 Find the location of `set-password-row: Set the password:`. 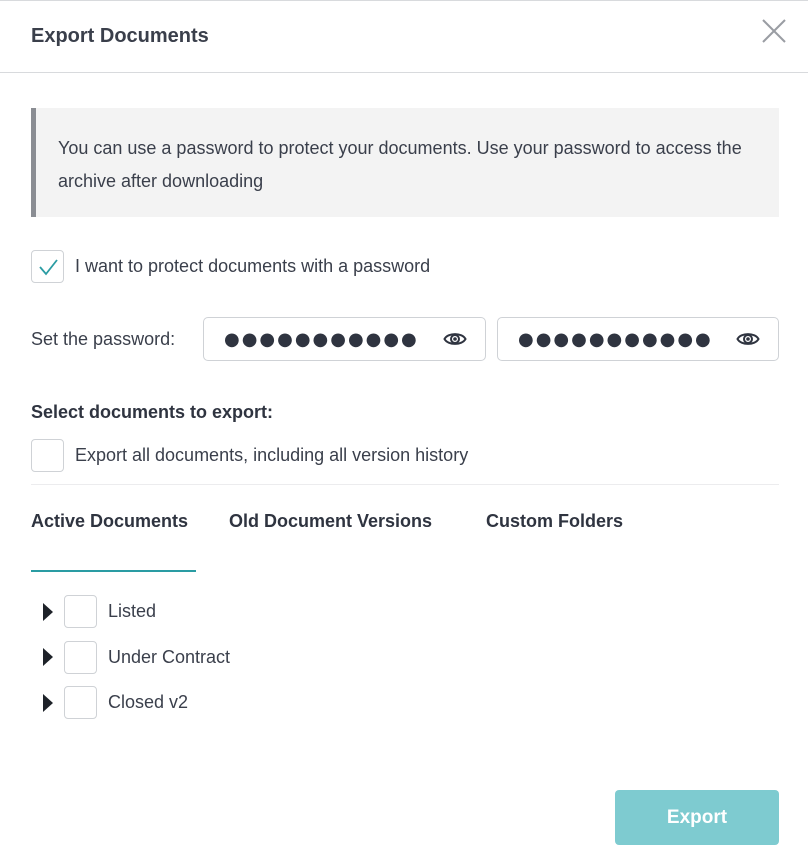

set-password-row: Set the password: is located at coordinates (405, 339).